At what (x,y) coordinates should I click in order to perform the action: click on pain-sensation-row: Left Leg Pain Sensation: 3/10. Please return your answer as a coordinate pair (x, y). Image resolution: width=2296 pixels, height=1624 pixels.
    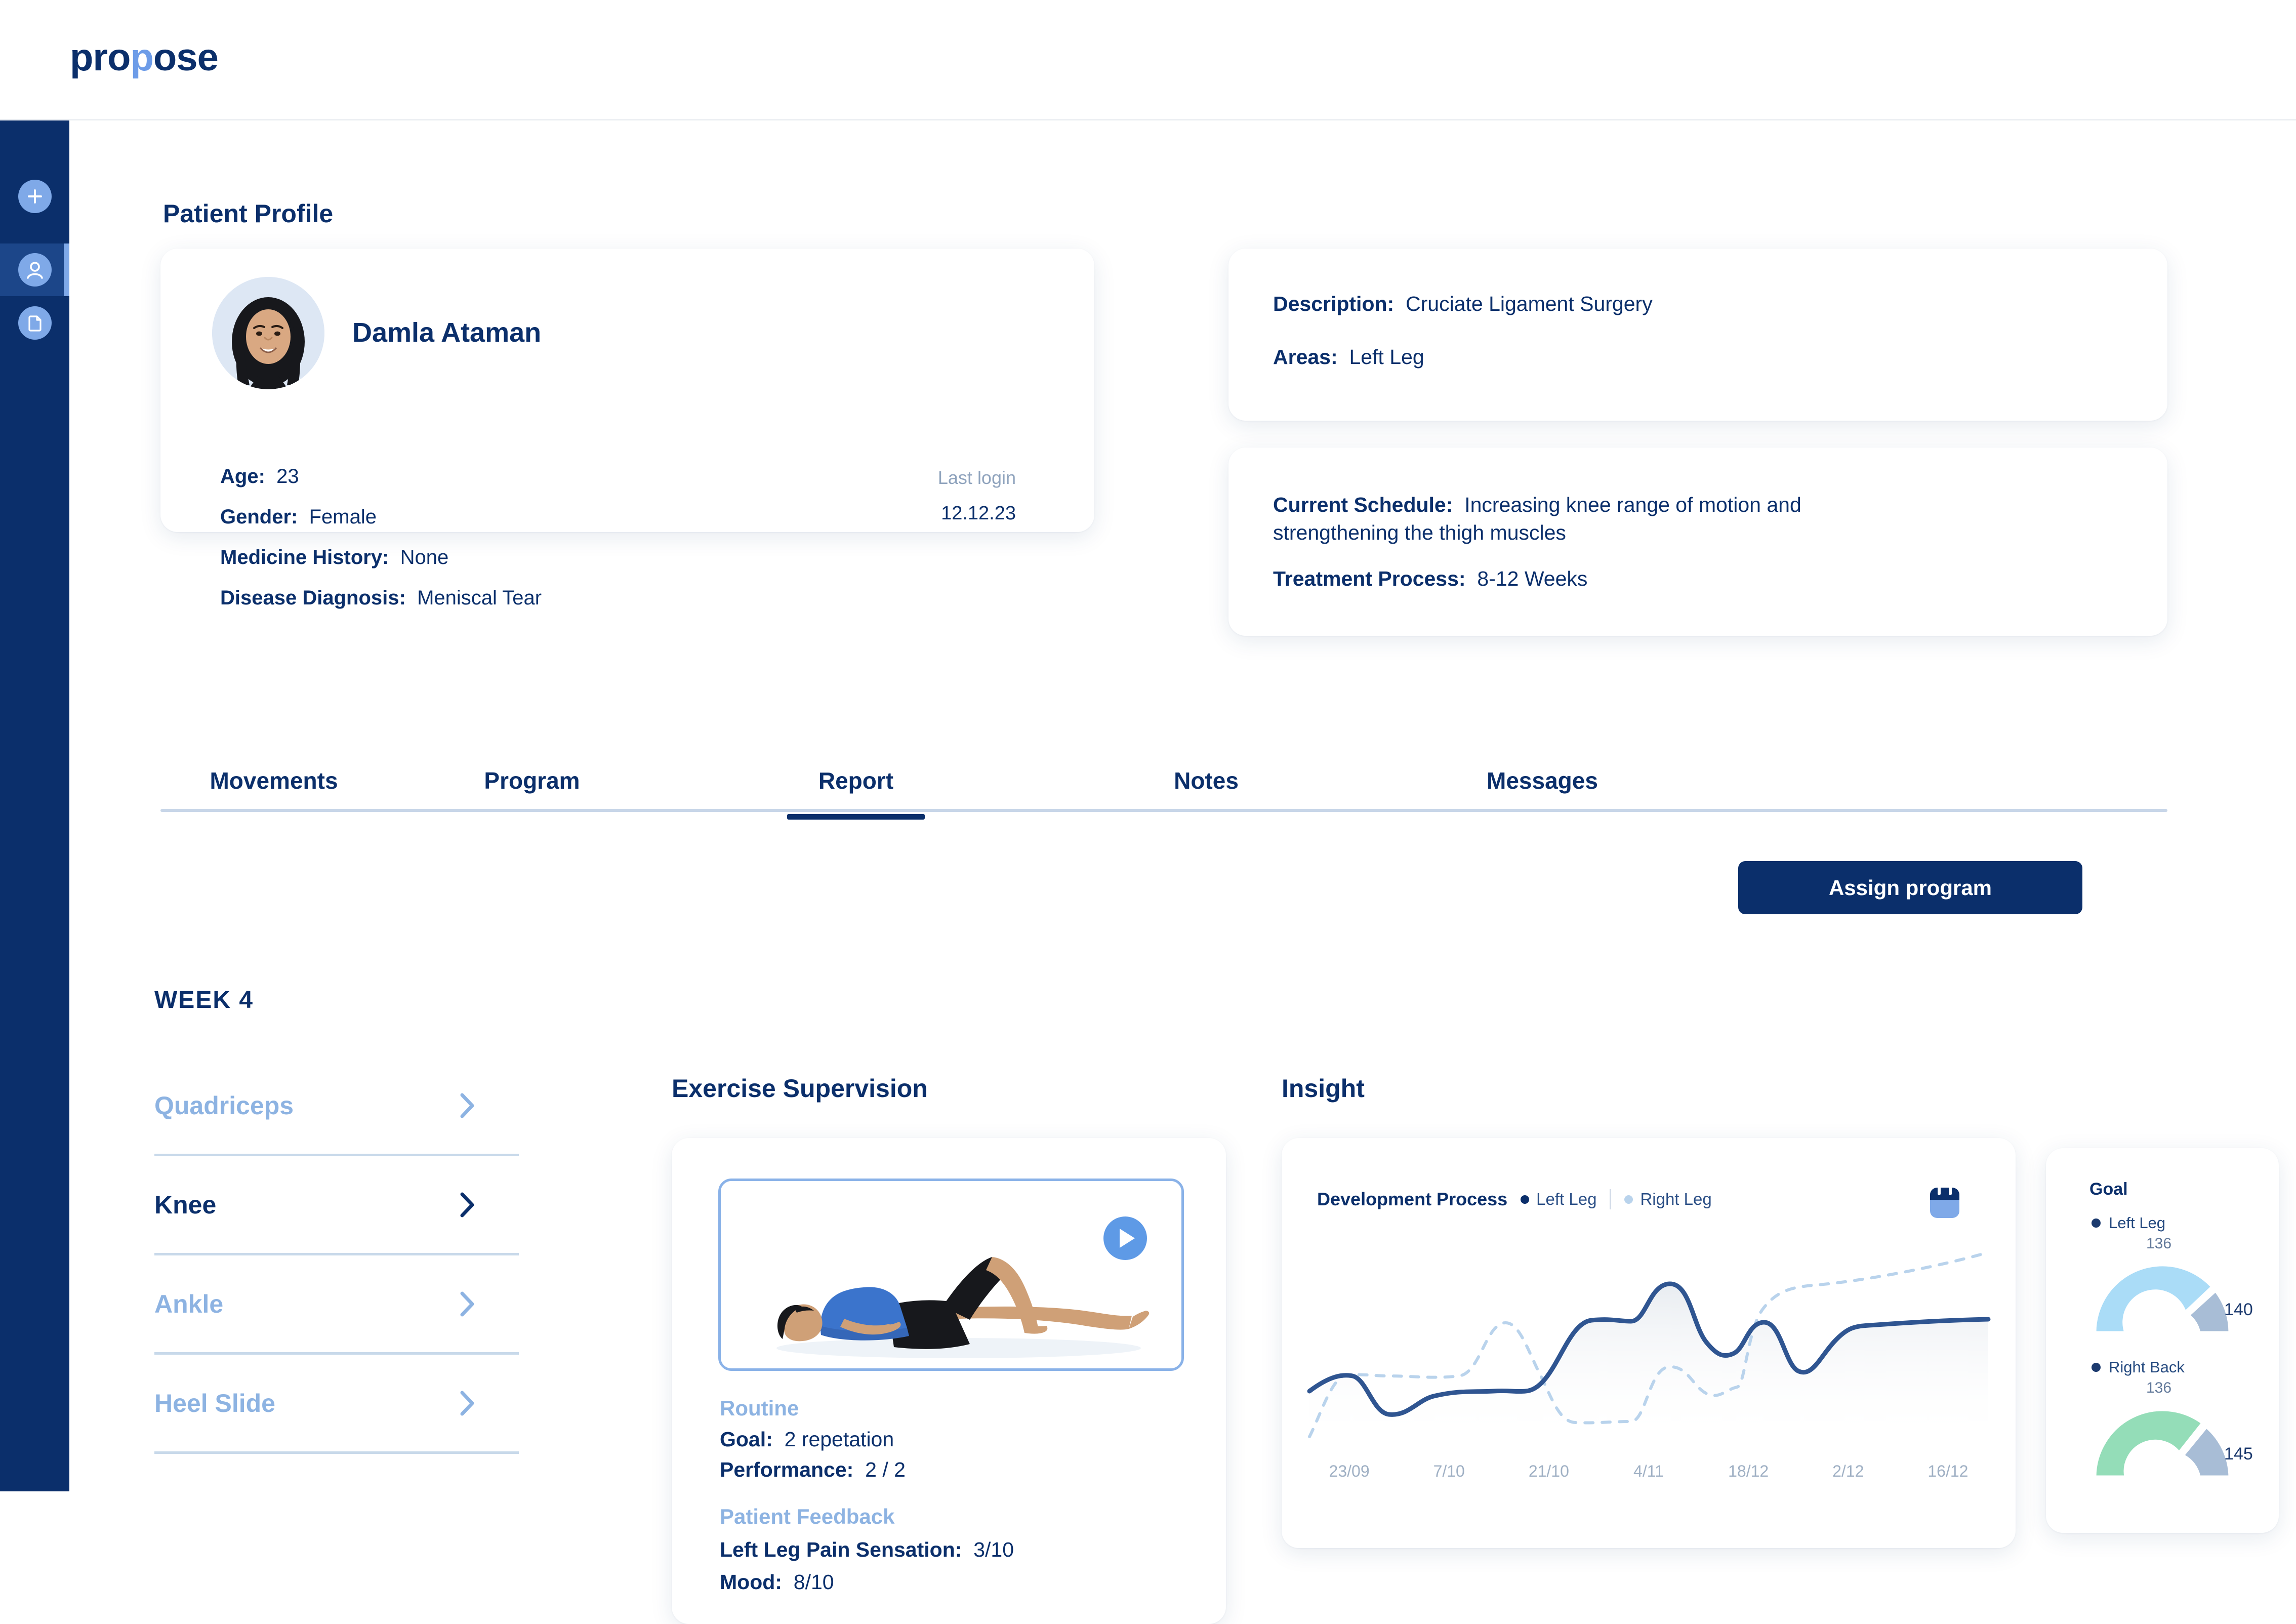
    Looking at the image, I should click on (867, 1550).